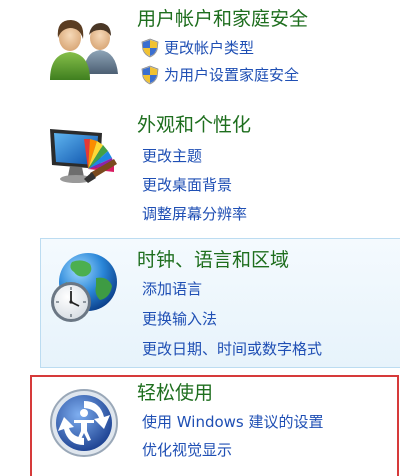 The height and width of the screenshot is (476, 400). I want to click on add-language-link: 添加语言, so click(172, 289).